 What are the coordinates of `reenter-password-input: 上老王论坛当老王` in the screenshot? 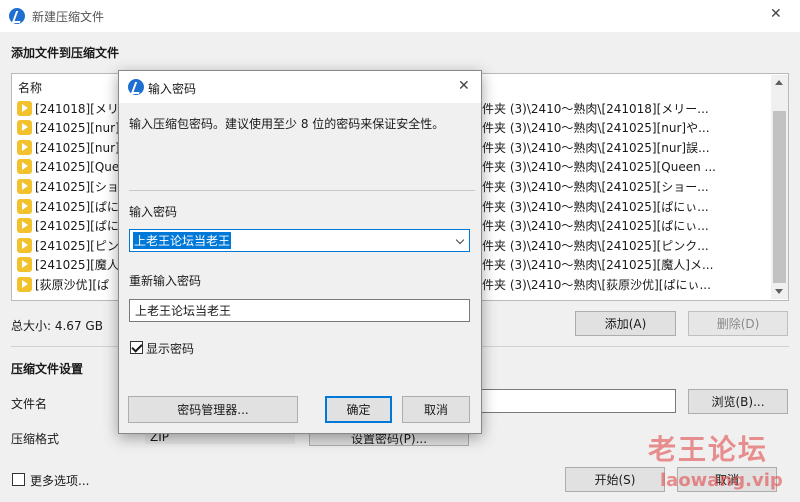 It's located at (299, 310).